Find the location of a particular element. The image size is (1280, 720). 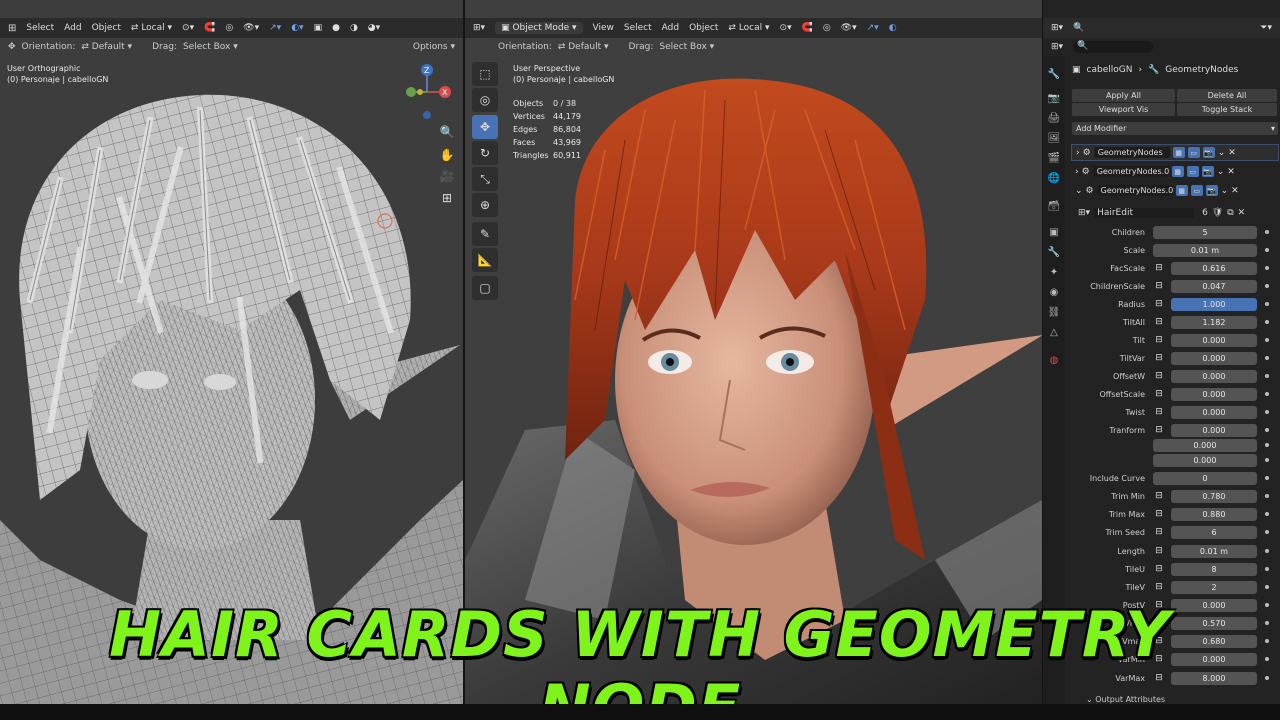

filter-icon: ⏷▾ is located at coordinates (1266, 28).